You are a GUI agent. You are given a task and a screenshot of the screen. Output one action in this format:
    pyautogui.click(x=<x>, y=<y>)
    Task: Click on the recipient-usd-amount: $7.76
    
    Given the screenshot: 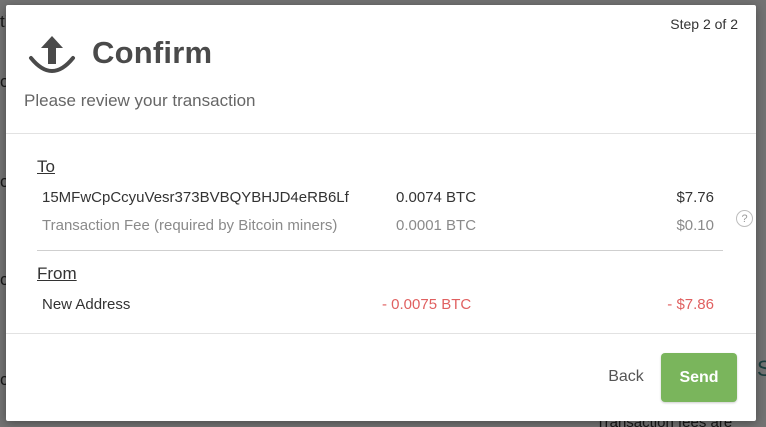 What is the action you would take?
    pyautogui.click(x=695, y=197)
    